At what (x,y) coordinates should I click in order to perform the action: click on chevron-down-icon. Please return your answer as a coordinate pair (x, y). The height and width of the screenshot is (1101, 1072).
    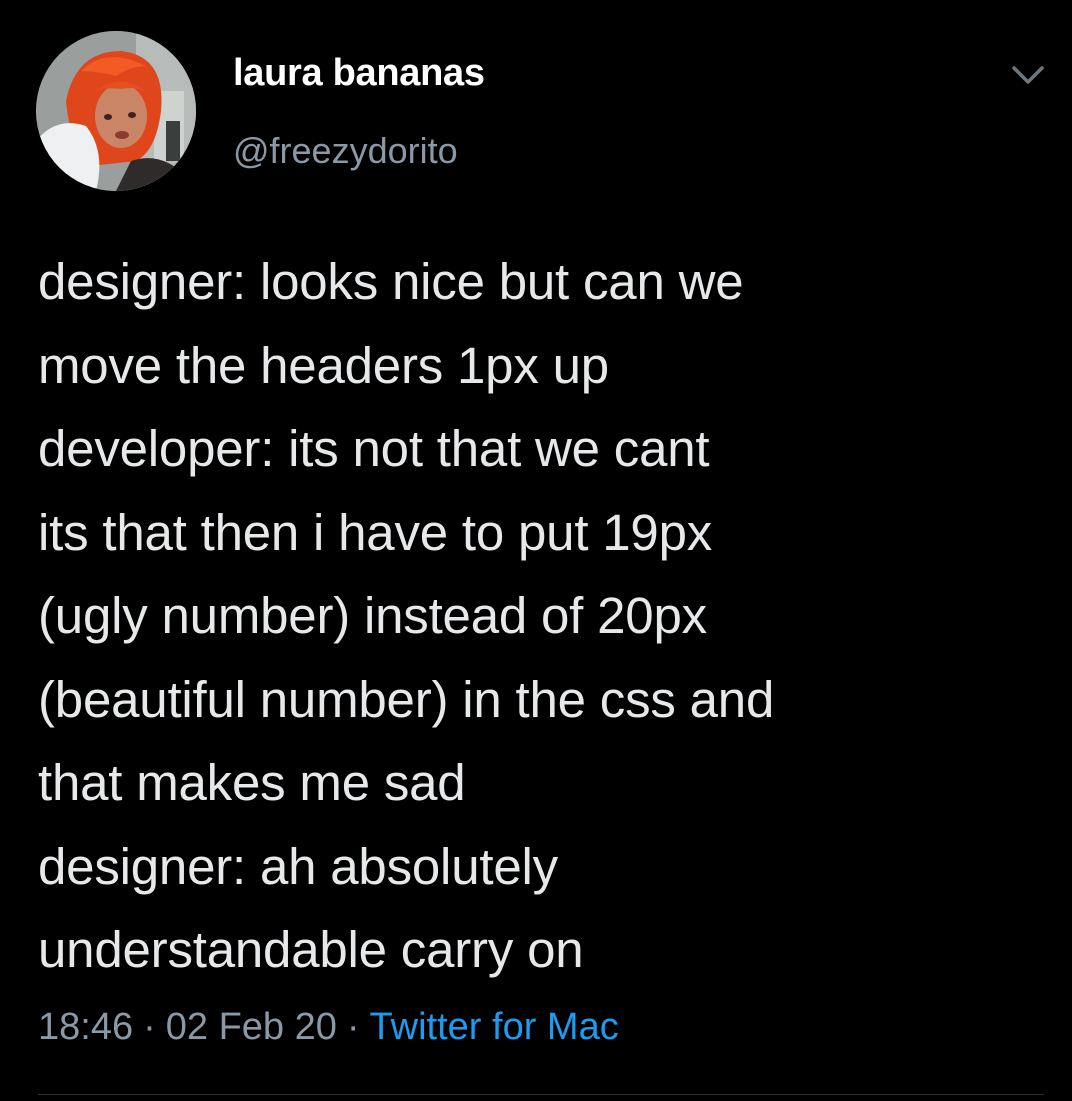
    Looking at the image, I should click on (1028, 75).